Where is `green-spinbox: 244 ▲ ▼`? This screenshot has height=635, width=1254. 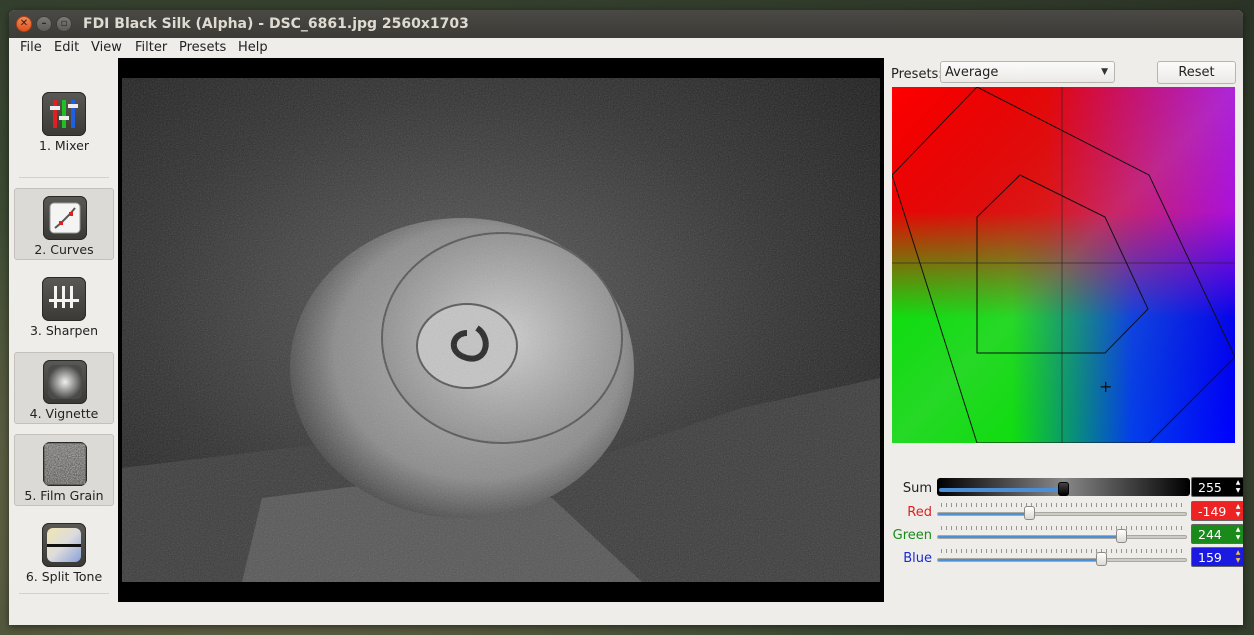
green-spinbox: 244 ▲ ▼ is located at coordinates (1217, 534).